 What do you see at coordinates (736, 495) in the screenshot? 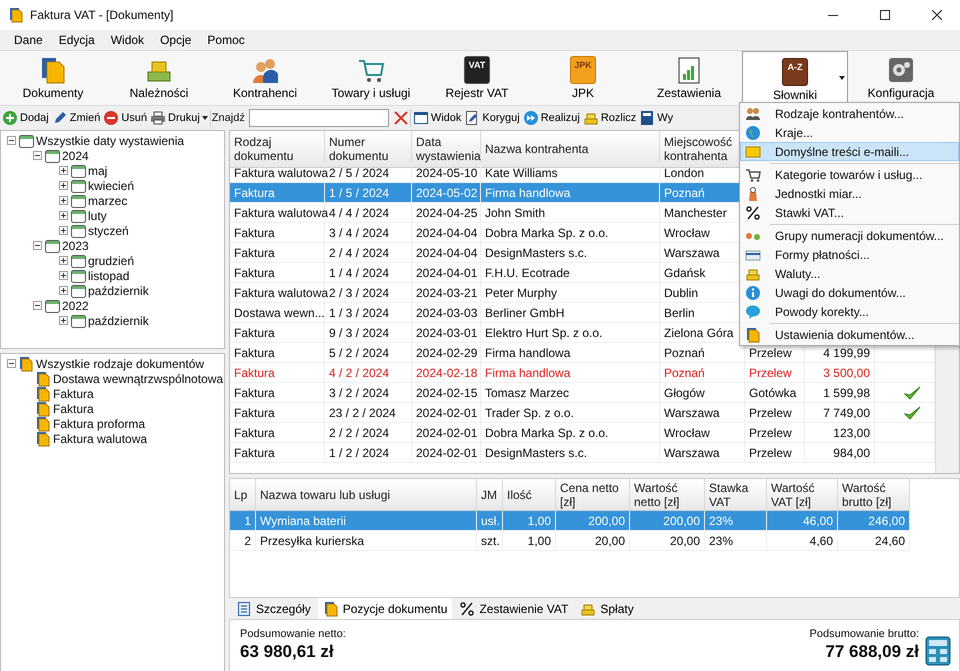
I see `column-header: Stawka VAT` at bounding box center [736, 495].